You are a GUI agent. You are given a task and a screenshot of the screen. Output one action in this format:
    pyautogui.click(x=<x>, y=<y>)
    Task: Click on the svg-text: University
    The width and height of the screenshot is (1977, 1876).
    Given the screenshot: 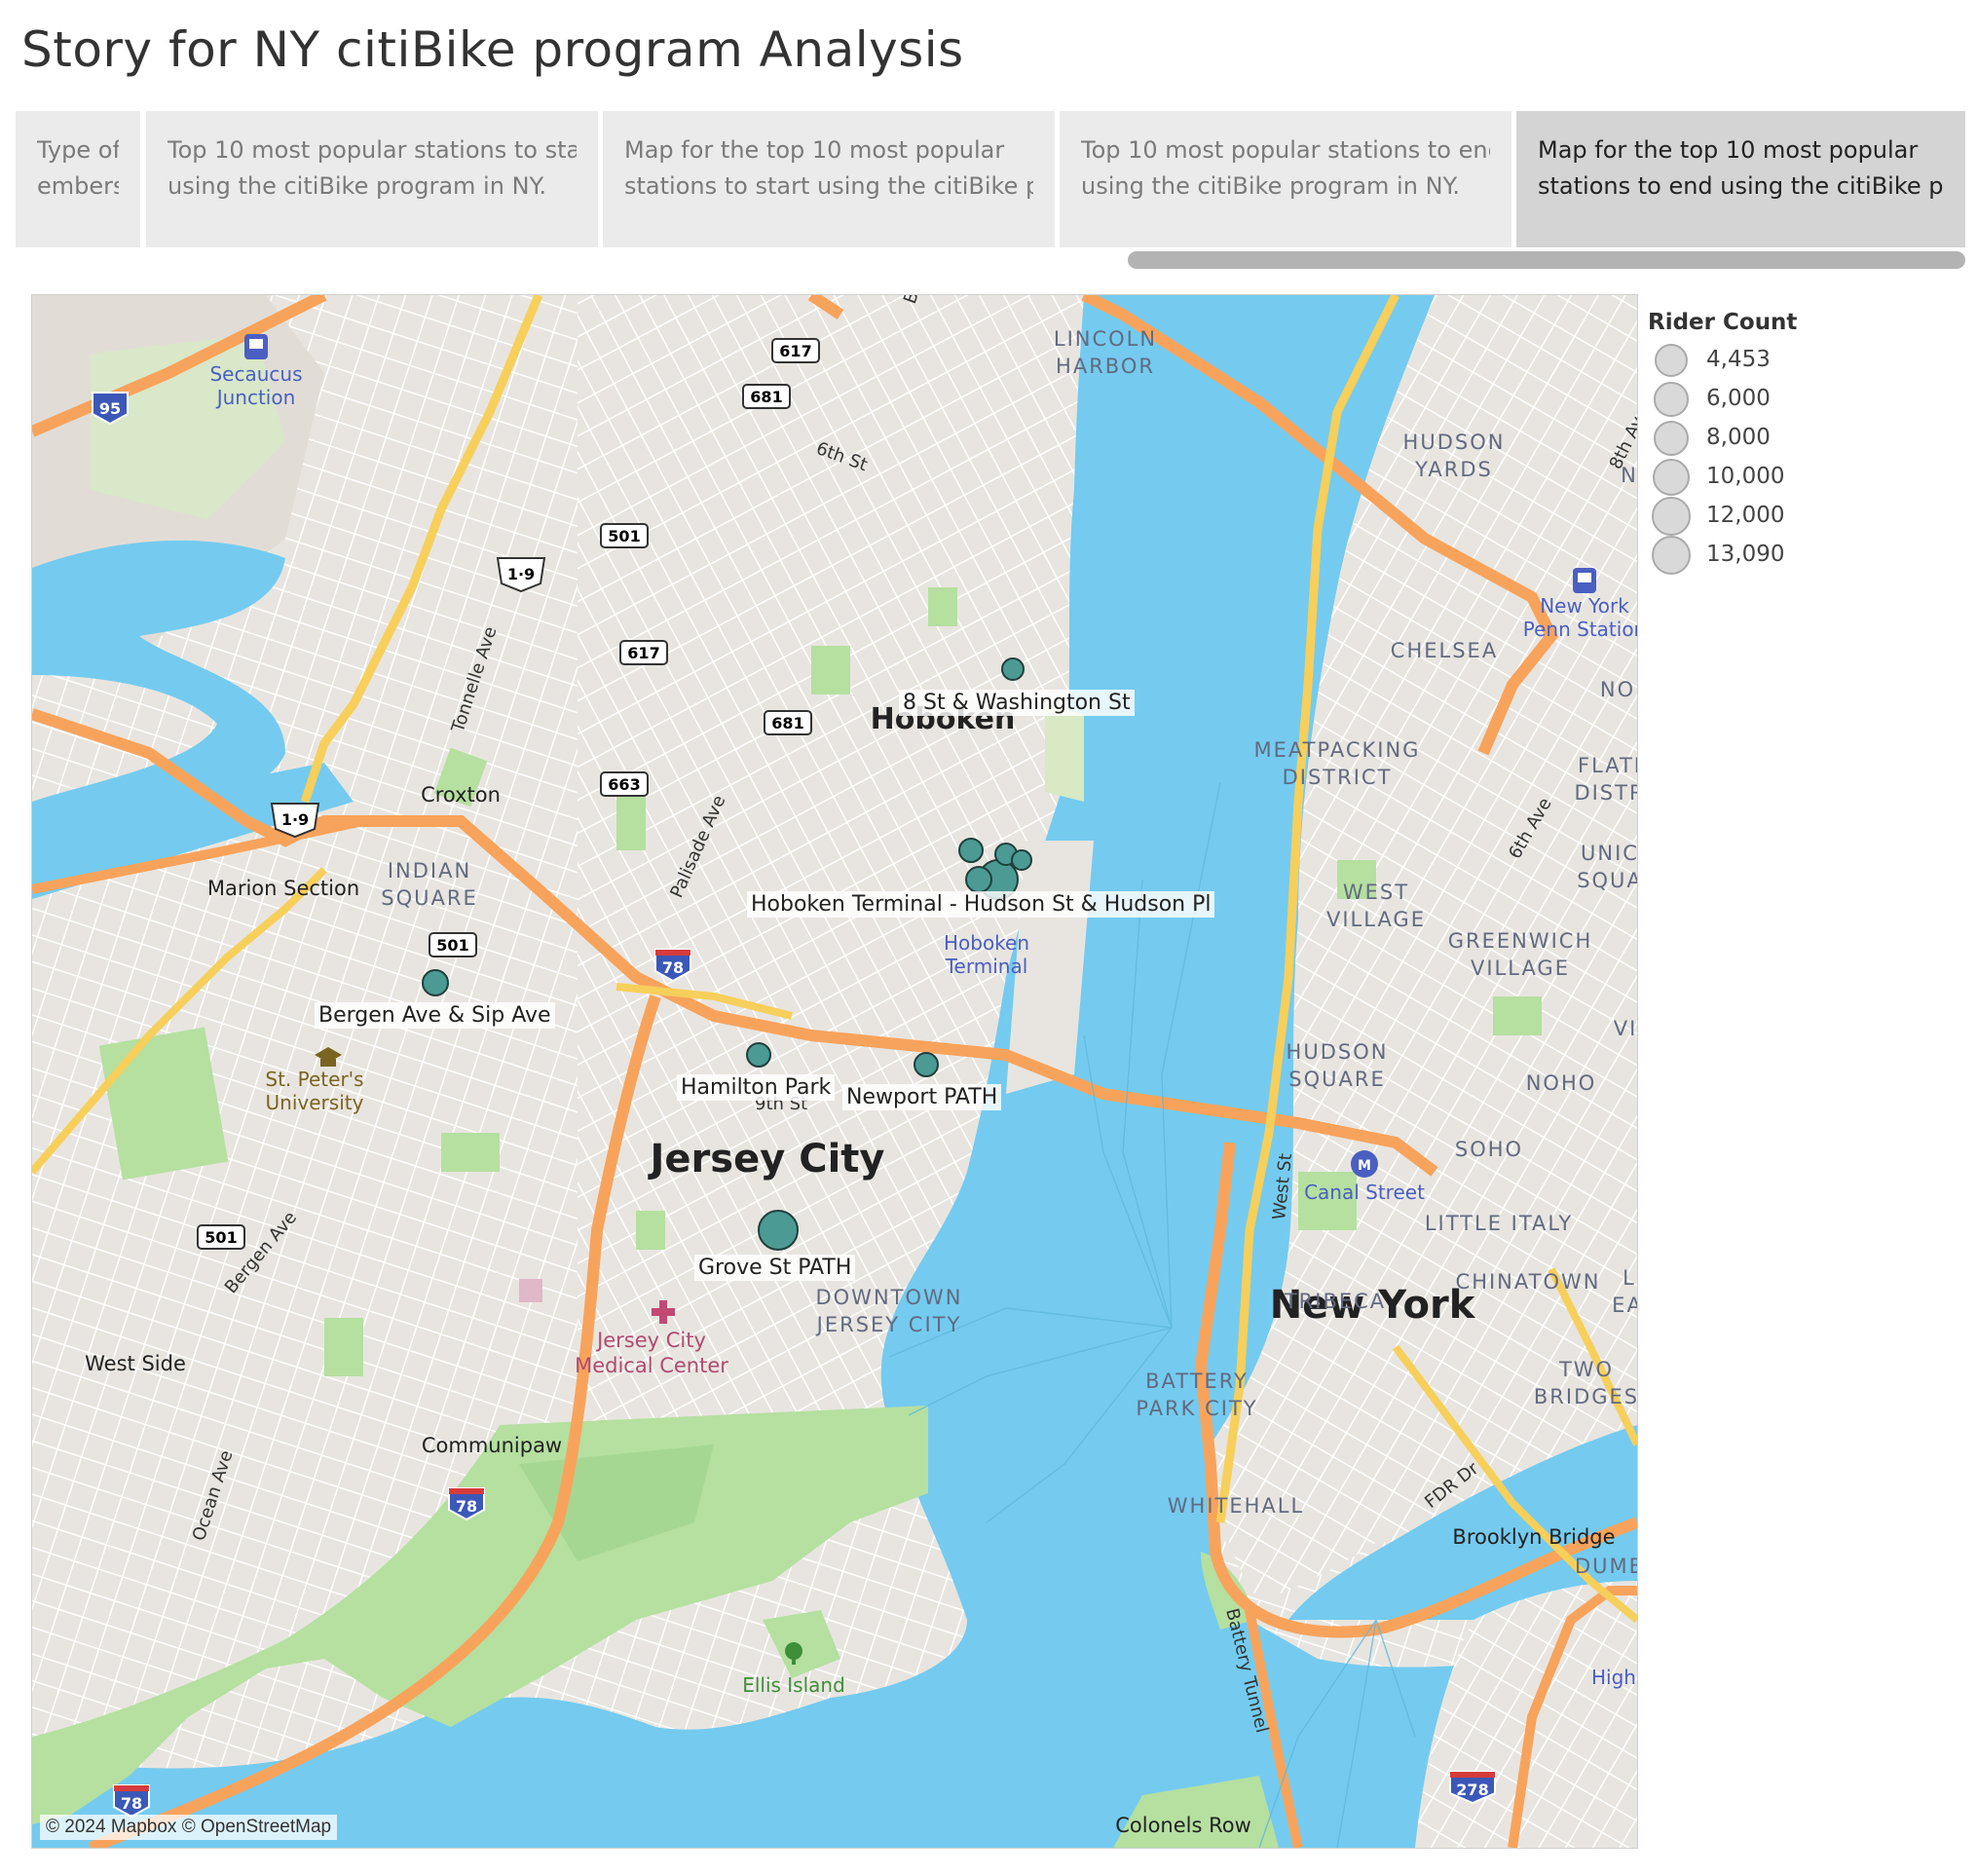 What is the action you would take?
    pyautogui.click(x=315, y=1103)
    